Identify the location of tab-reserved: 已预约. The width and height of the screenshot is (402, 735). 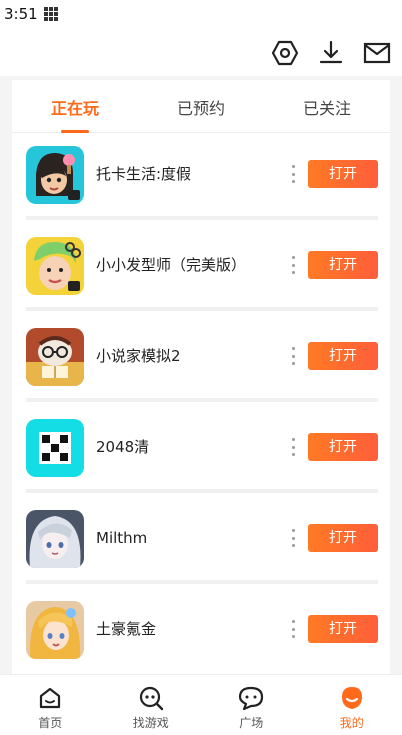
(201, 106).